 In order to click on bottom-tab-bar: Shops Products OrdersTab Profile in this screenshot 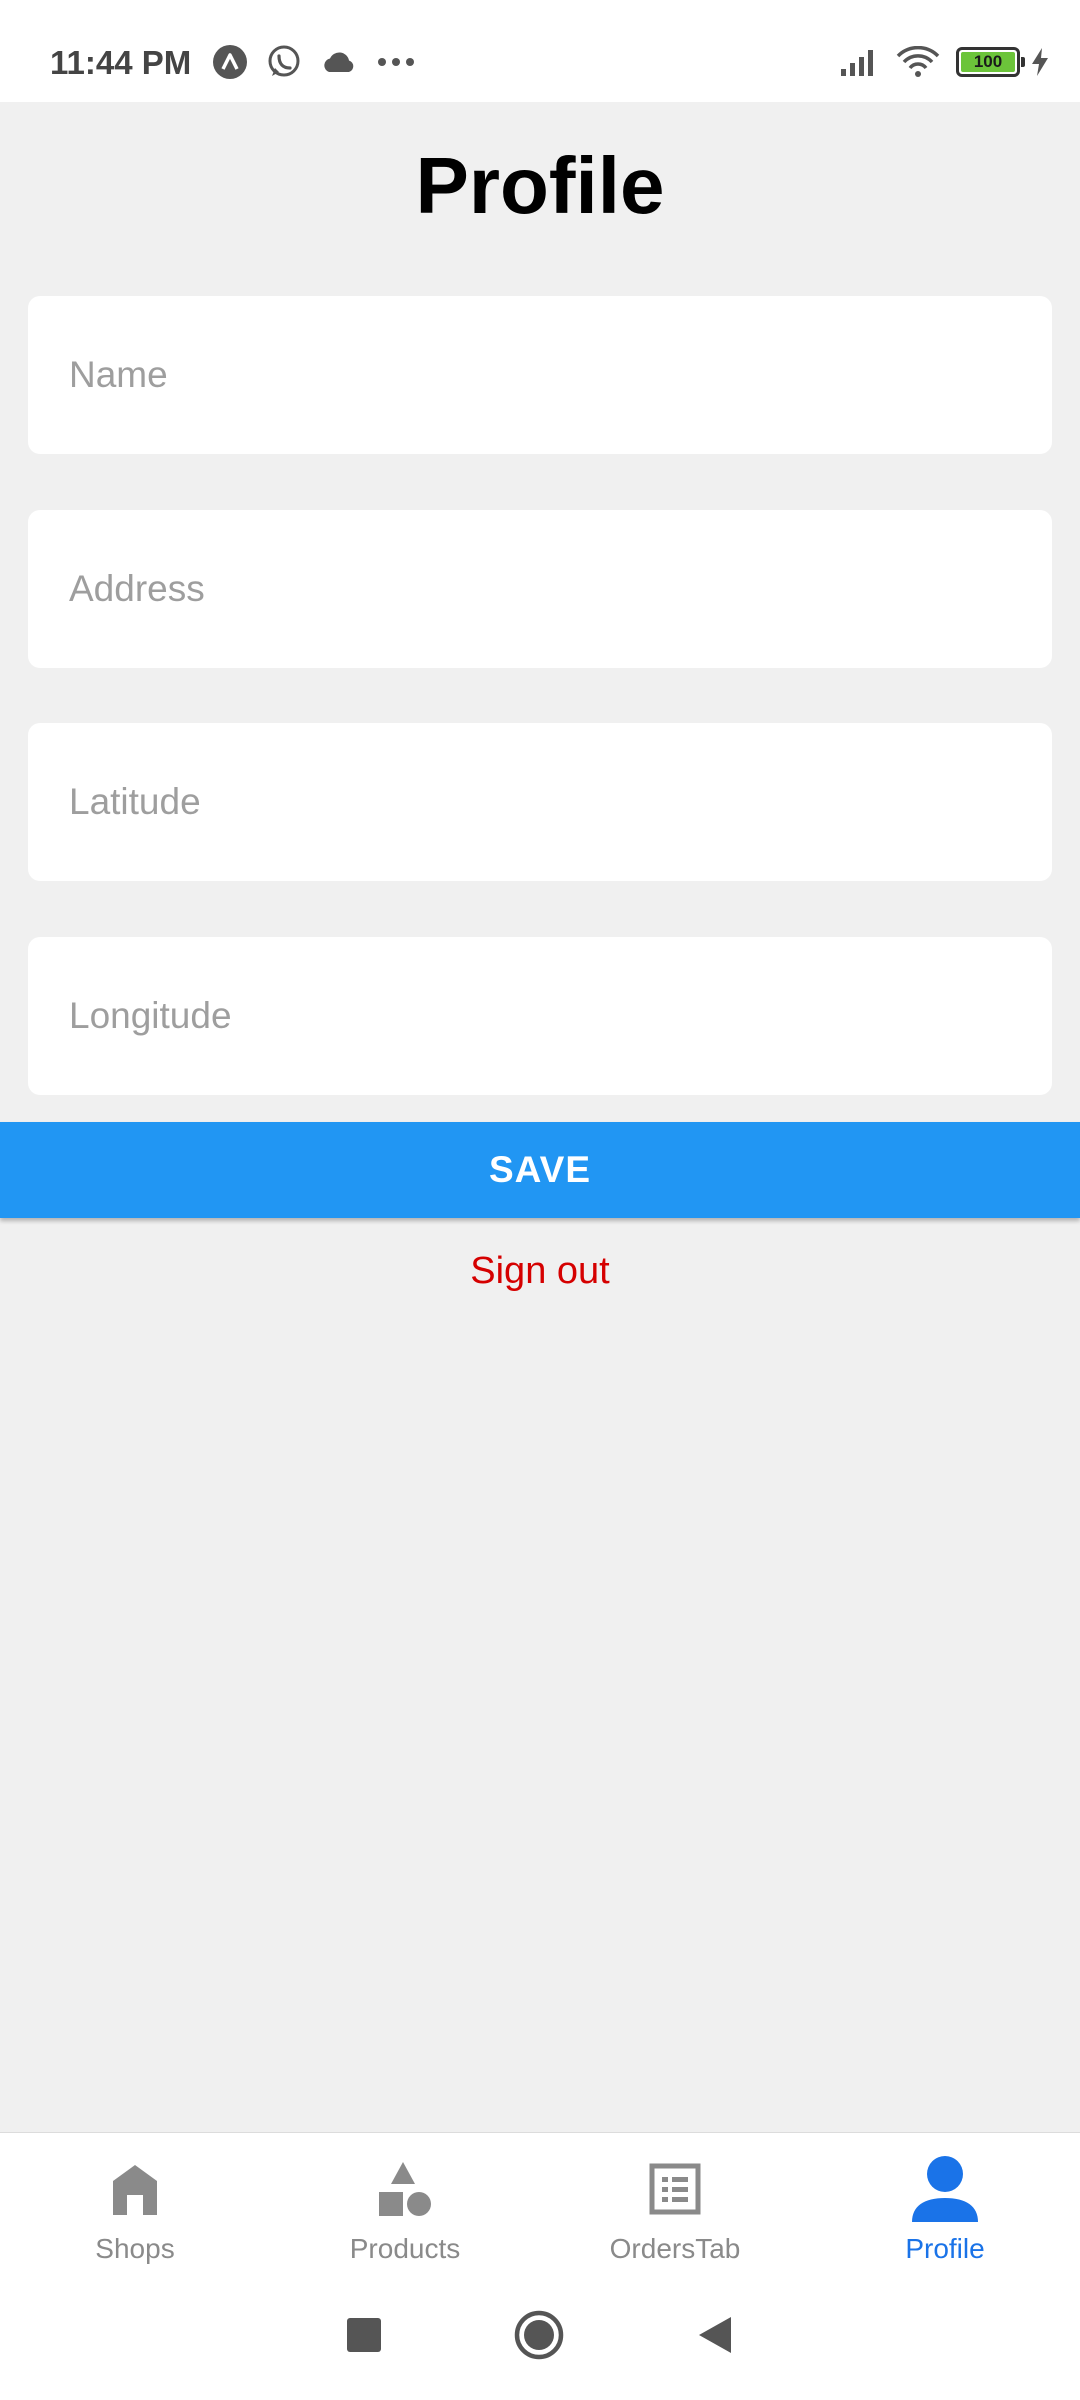, I will do `click(540, 2201)`.